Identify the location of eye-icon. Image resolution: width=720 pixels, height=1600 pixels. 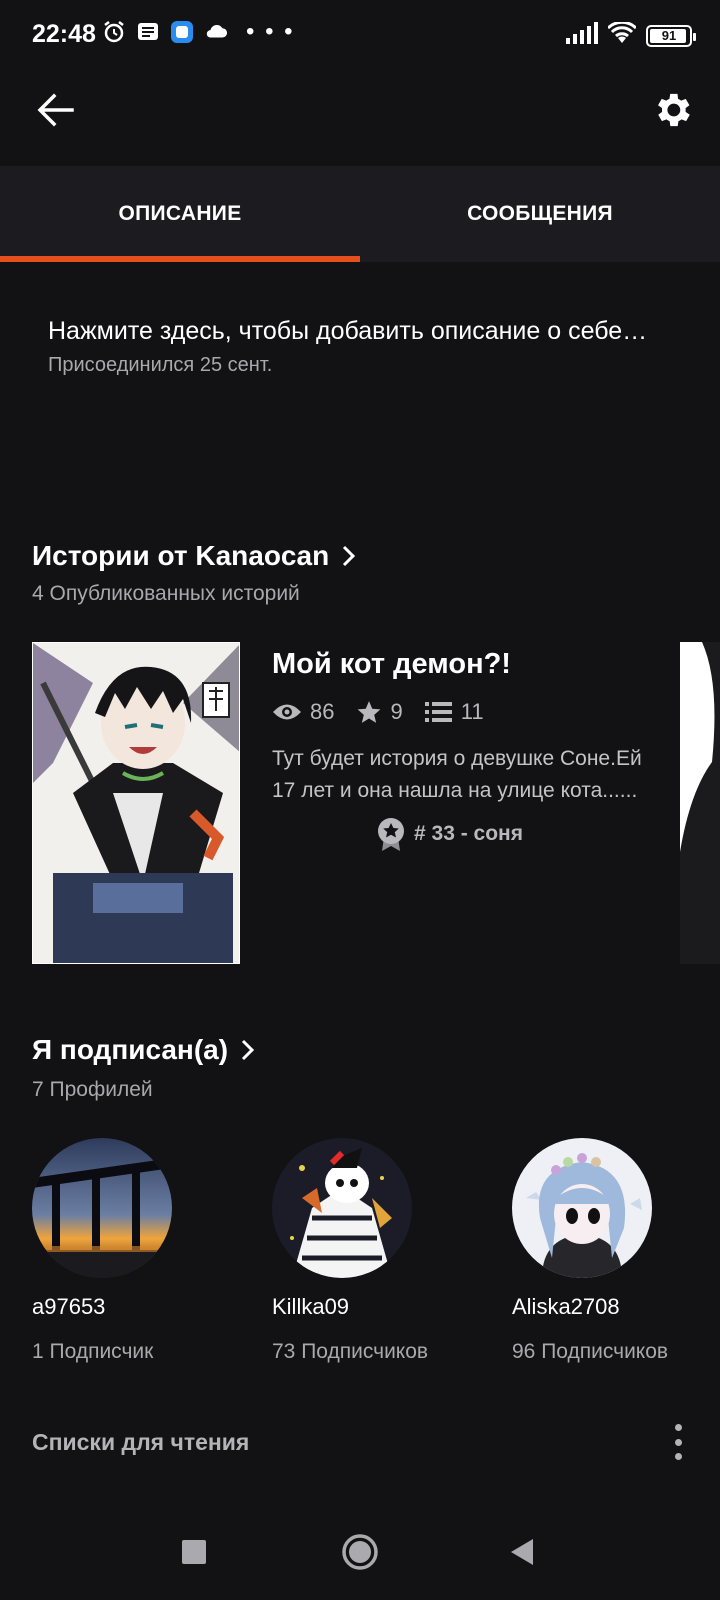
(287, 712).